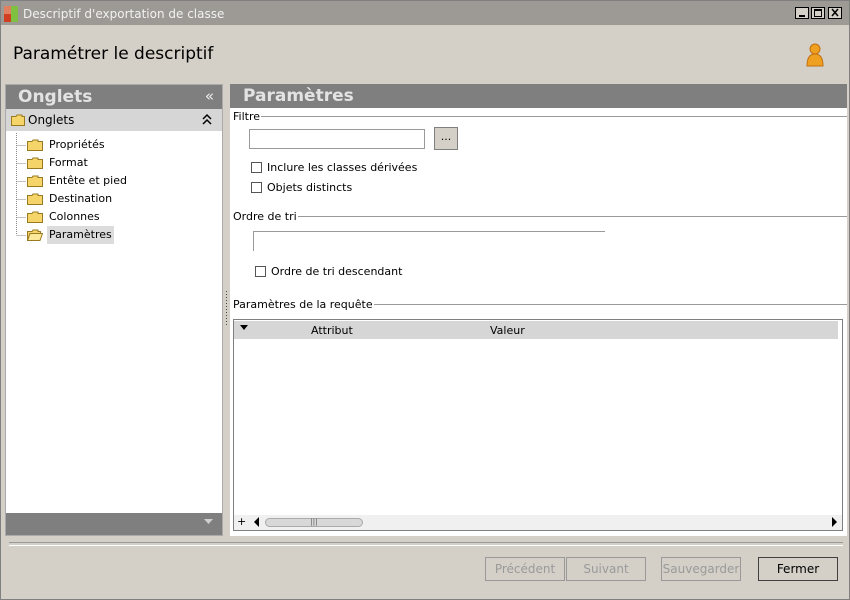  Describe the element at coordinates (114, 120) in the screenshot. I see `tree-group-header: Onglets` at that location.